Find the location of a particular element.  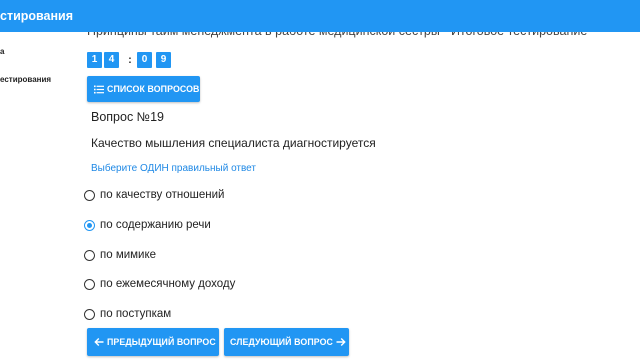

next-question-label: СЛЕДУЮЩИЙ ВОПРОС is located at coordinates (281, 342).